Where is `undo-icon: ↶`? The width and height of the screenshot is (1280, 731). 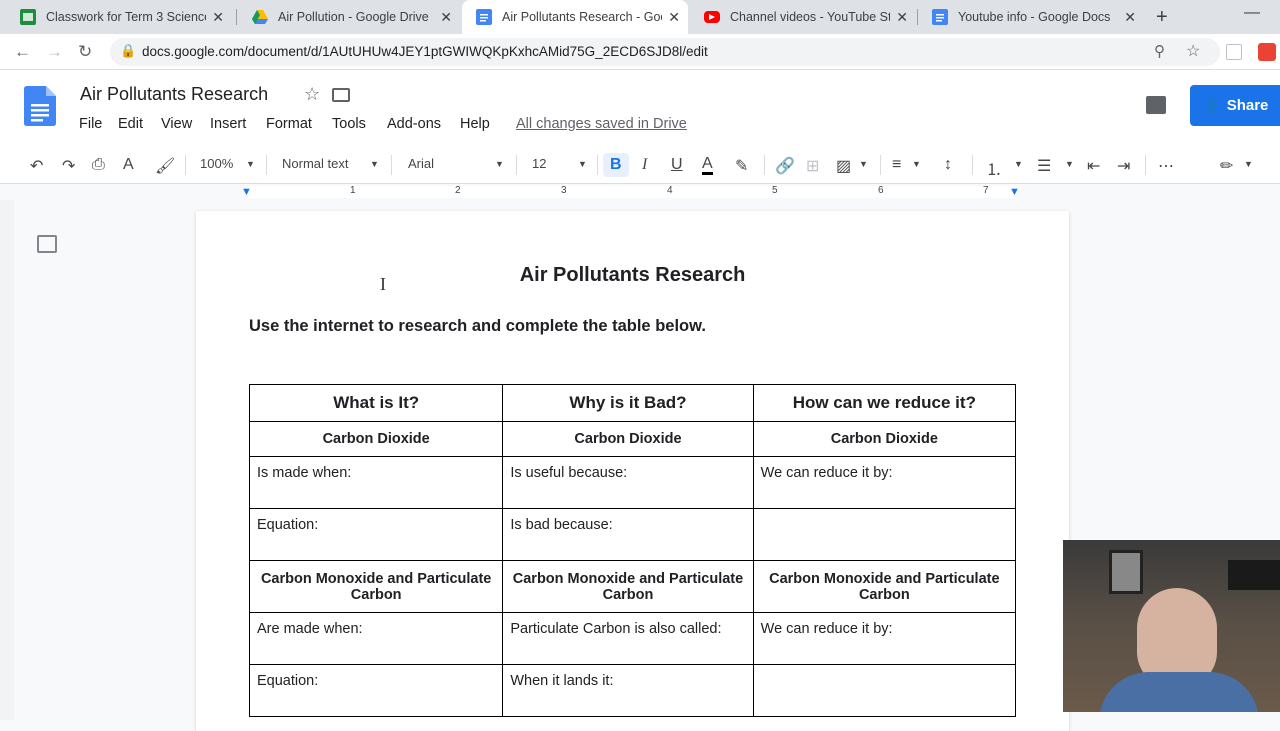 undo-icon: ↶ is located at coordinates (36, 166).